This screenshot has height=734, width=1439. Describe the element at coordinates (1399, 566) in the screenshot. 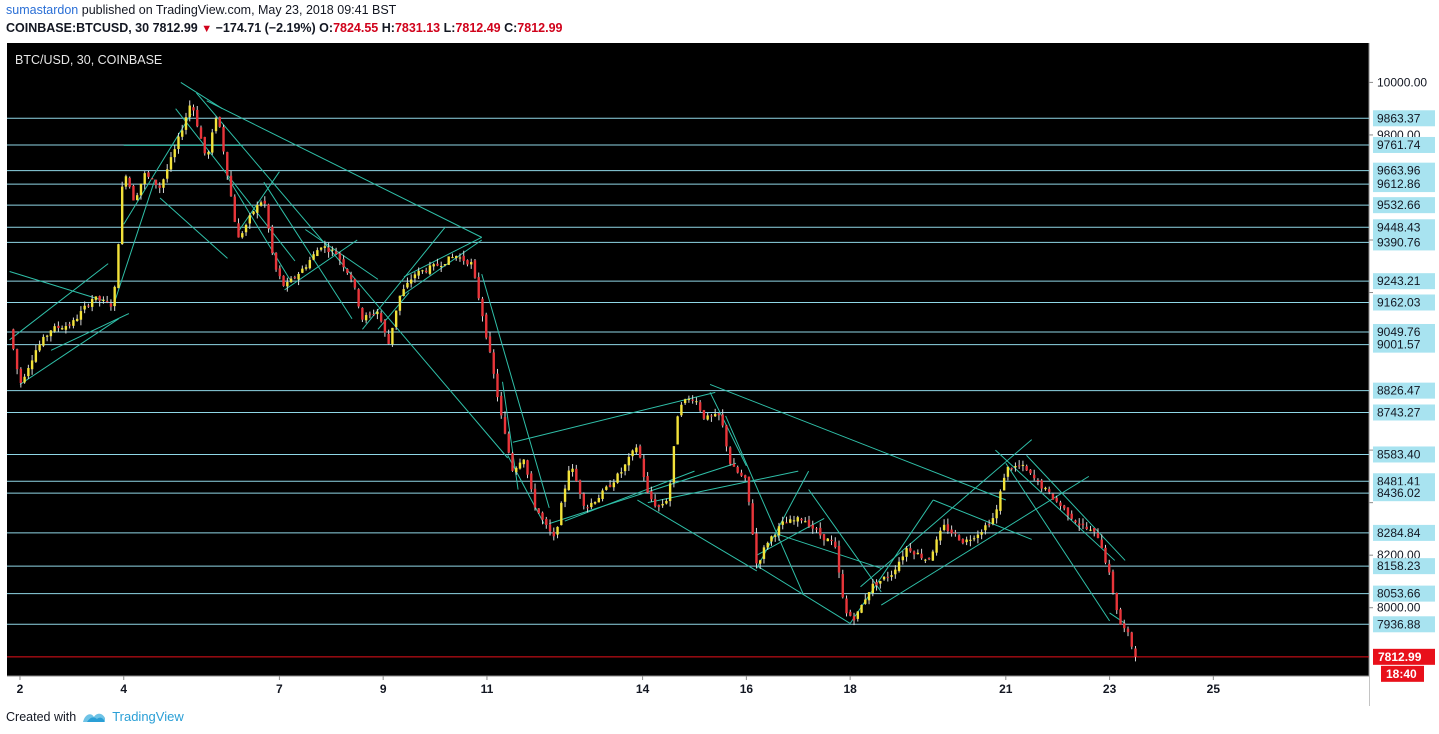

I see `level-label: 8158.23` at that location.